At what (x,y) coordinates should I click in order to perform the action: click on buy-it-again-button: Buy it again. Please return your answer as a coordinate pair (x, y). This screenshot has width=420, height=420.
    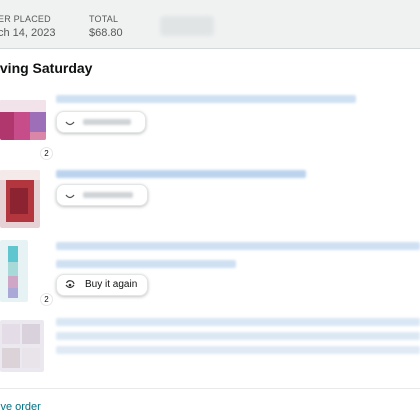
    Looking at the image, I should click on (102, 285).